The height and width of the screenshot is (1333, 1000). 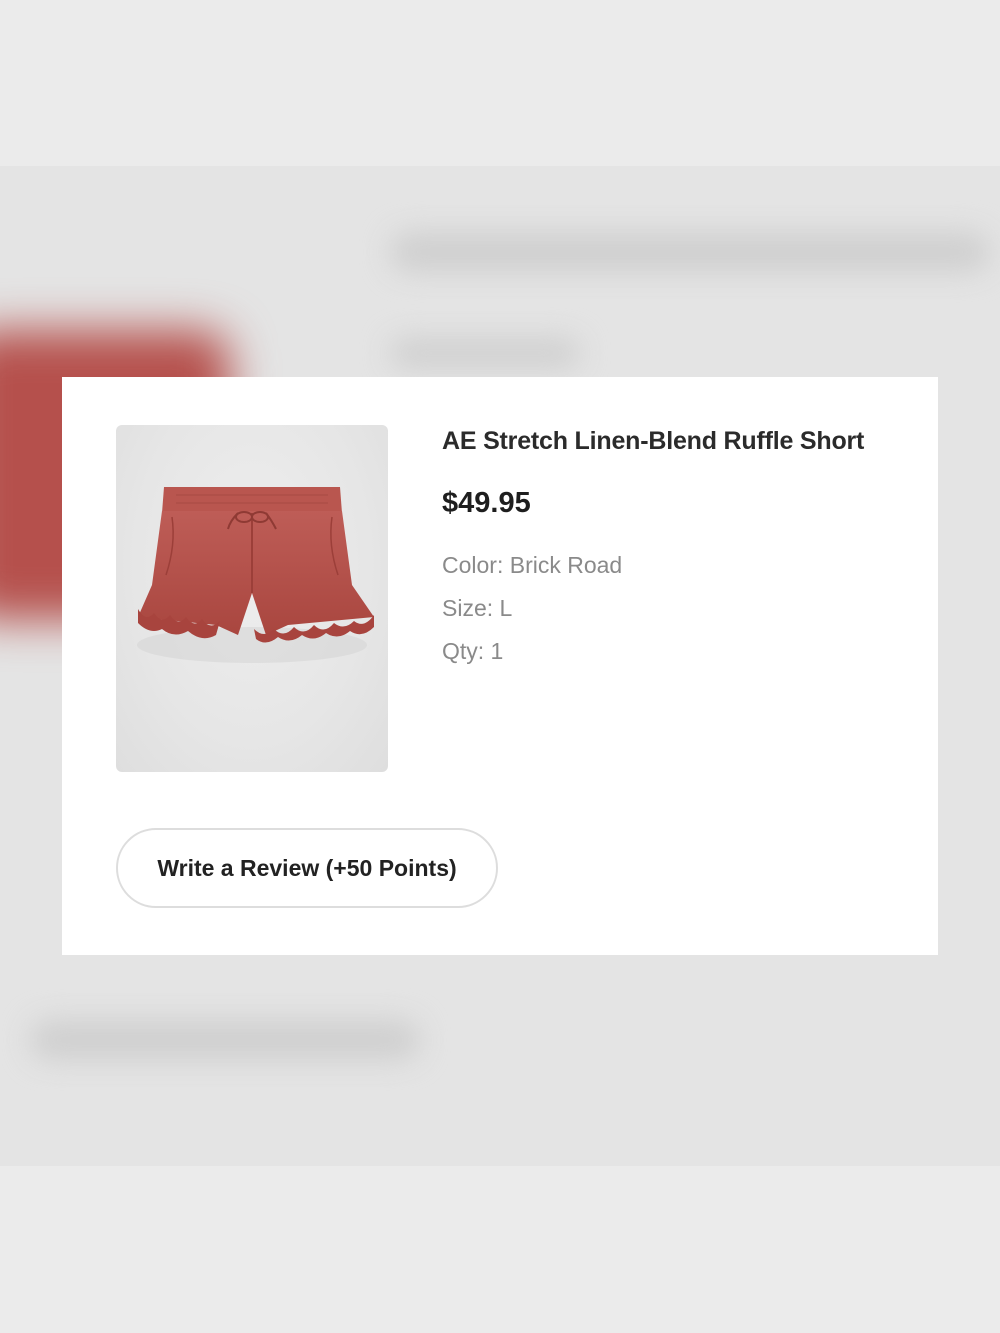 I want to click on background-band-bottom, so click(x=500, y=1249).